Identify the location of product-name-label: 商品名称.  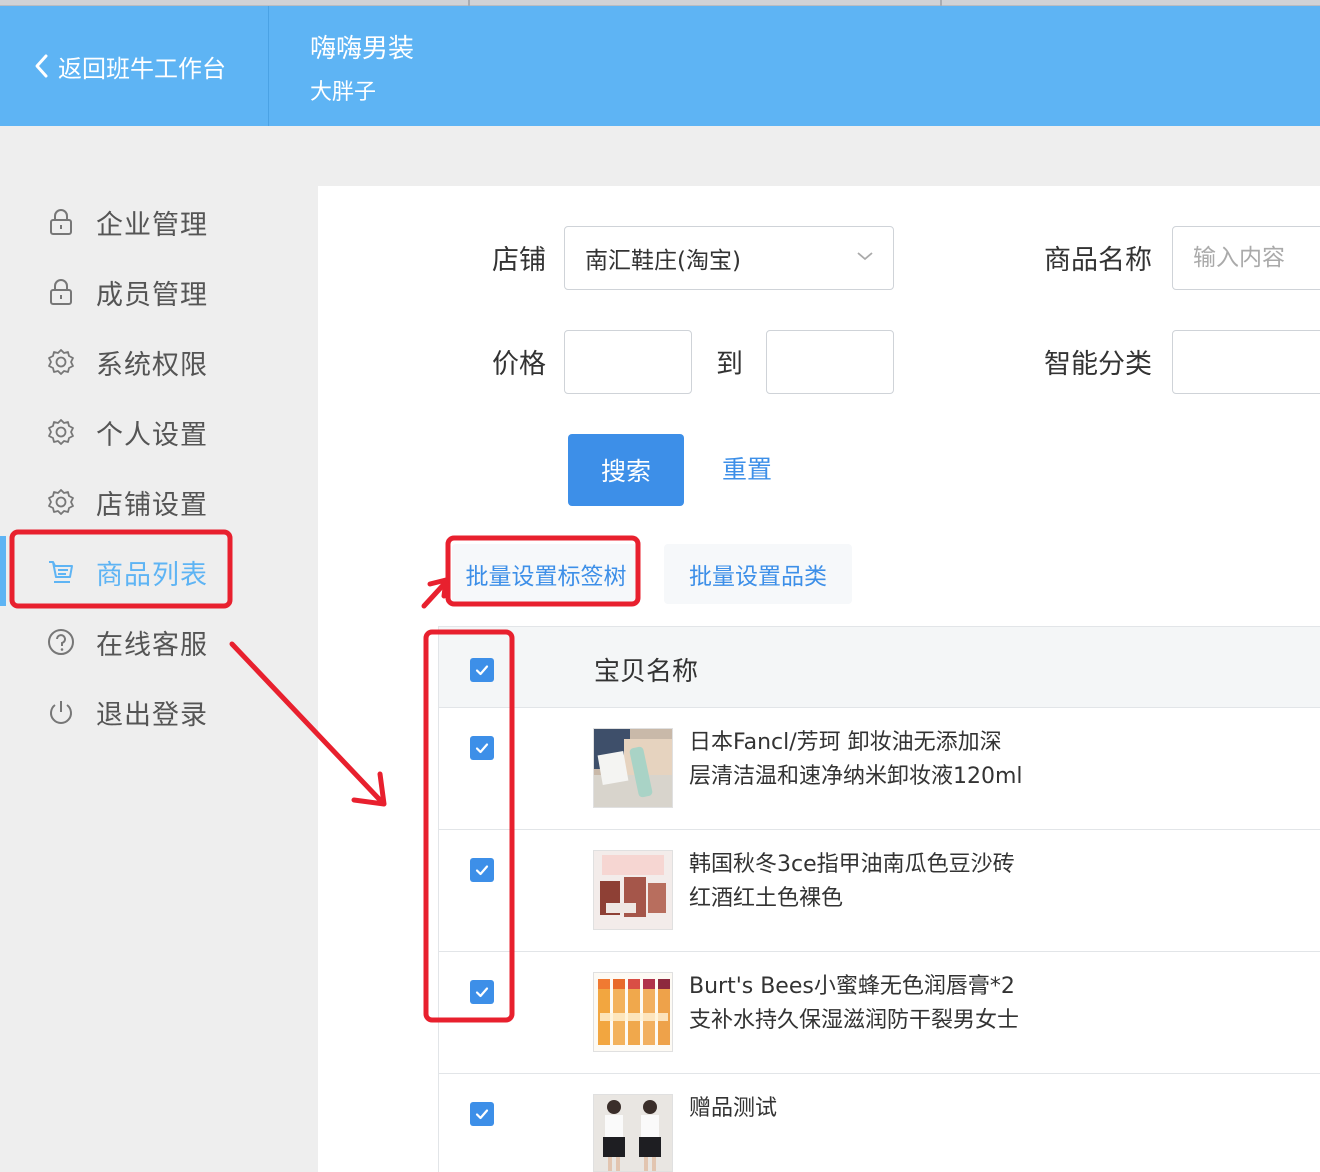
(1098, 260).